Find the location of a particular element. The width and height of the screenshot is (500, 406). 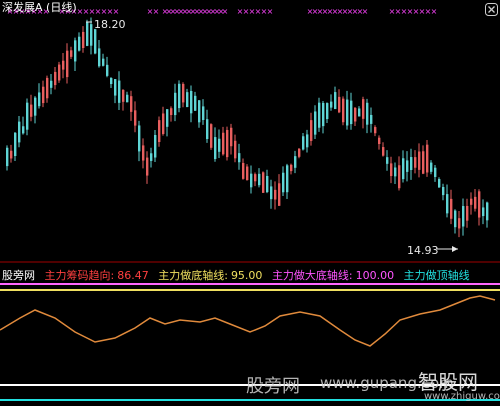

legend-value: 95.00 is located at coordinates (246, 275).